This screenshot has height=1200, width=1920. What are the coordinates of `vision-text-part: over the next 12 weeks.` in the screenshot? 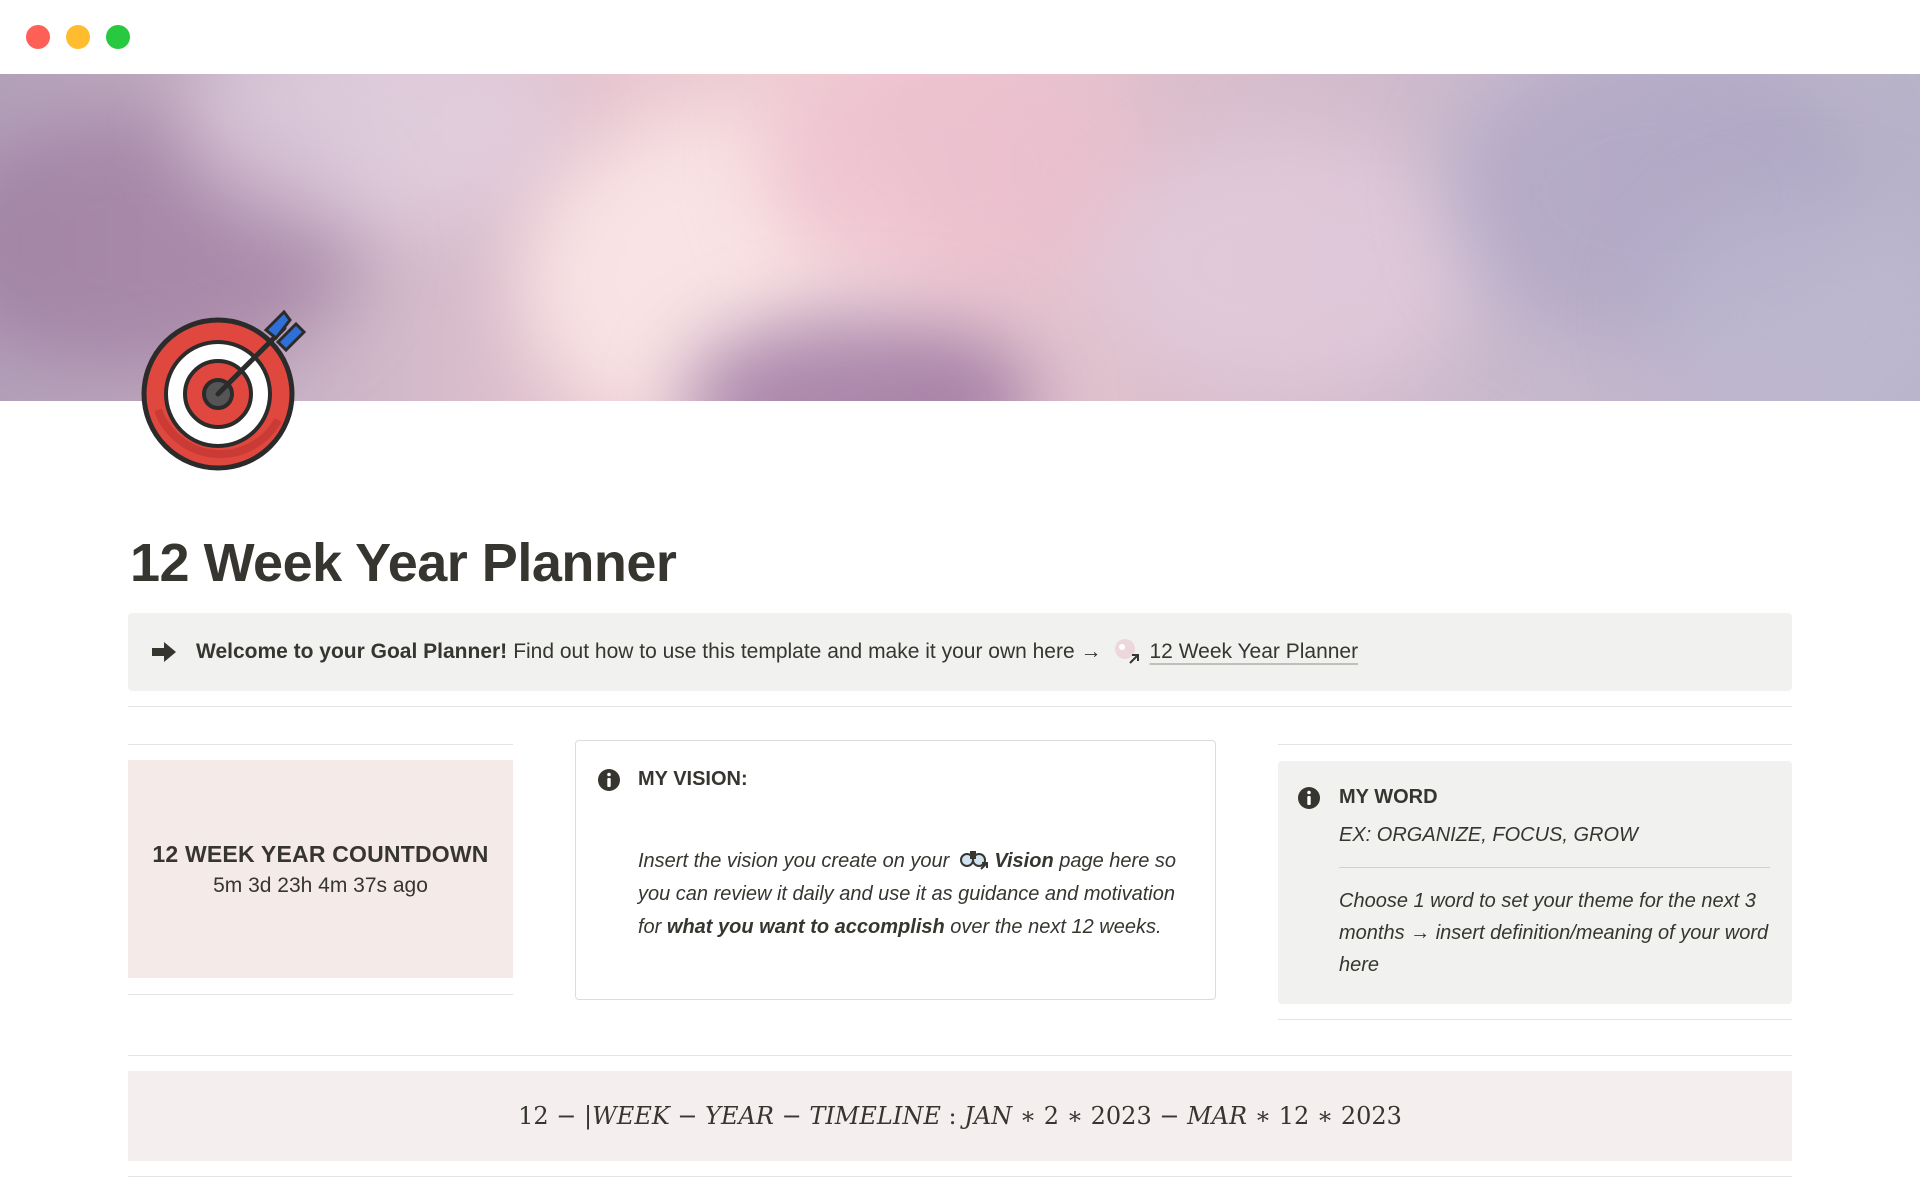 It's located at (1056, 927).